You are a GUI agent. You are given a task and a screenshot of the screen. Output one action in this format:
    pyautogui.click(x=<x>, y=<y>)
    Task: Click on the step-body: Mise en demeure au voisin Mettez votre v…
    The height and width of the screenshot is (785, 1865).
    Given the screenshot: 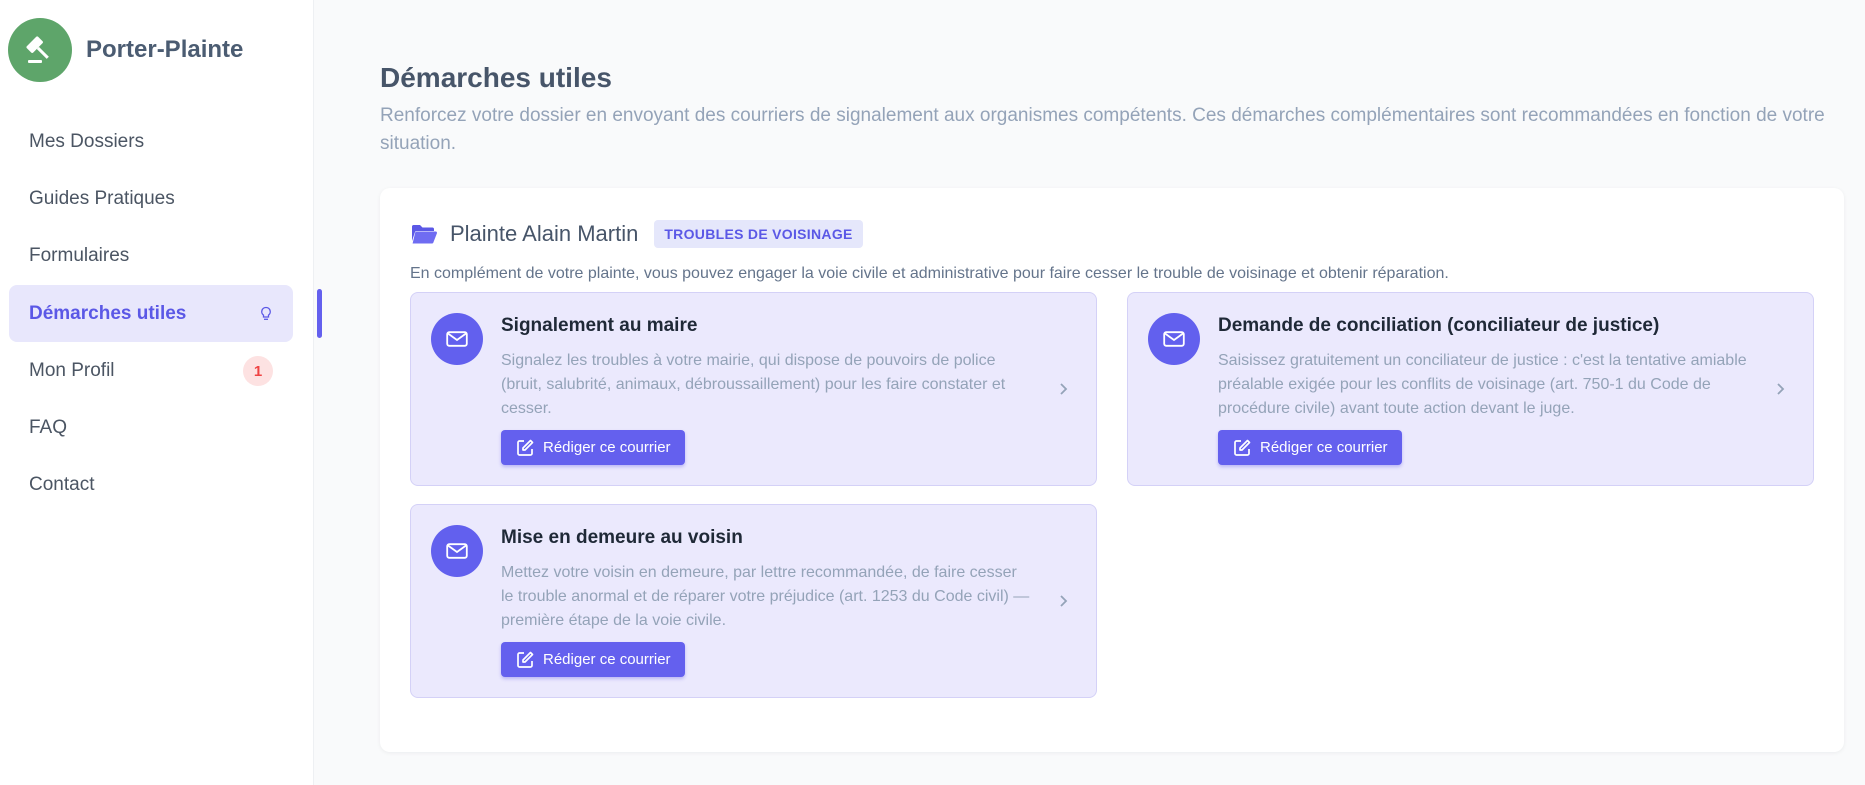 What is the action you would take?
    pyautogui.click(x=766, y=580)
    